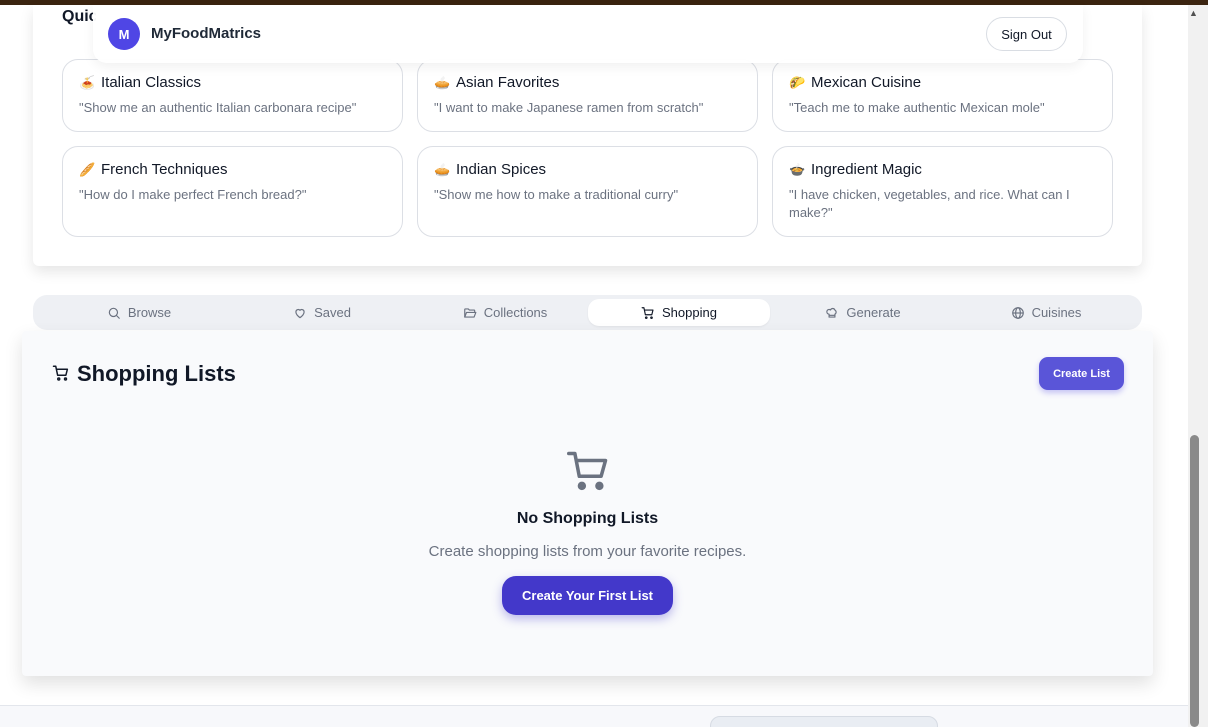 The height and width of the screenshot is (727, 1208). What do you see at coordinates (151, 82) in the screenshot?
I see `prompt-title: Italian Classics` at bounding box center [151, 82].